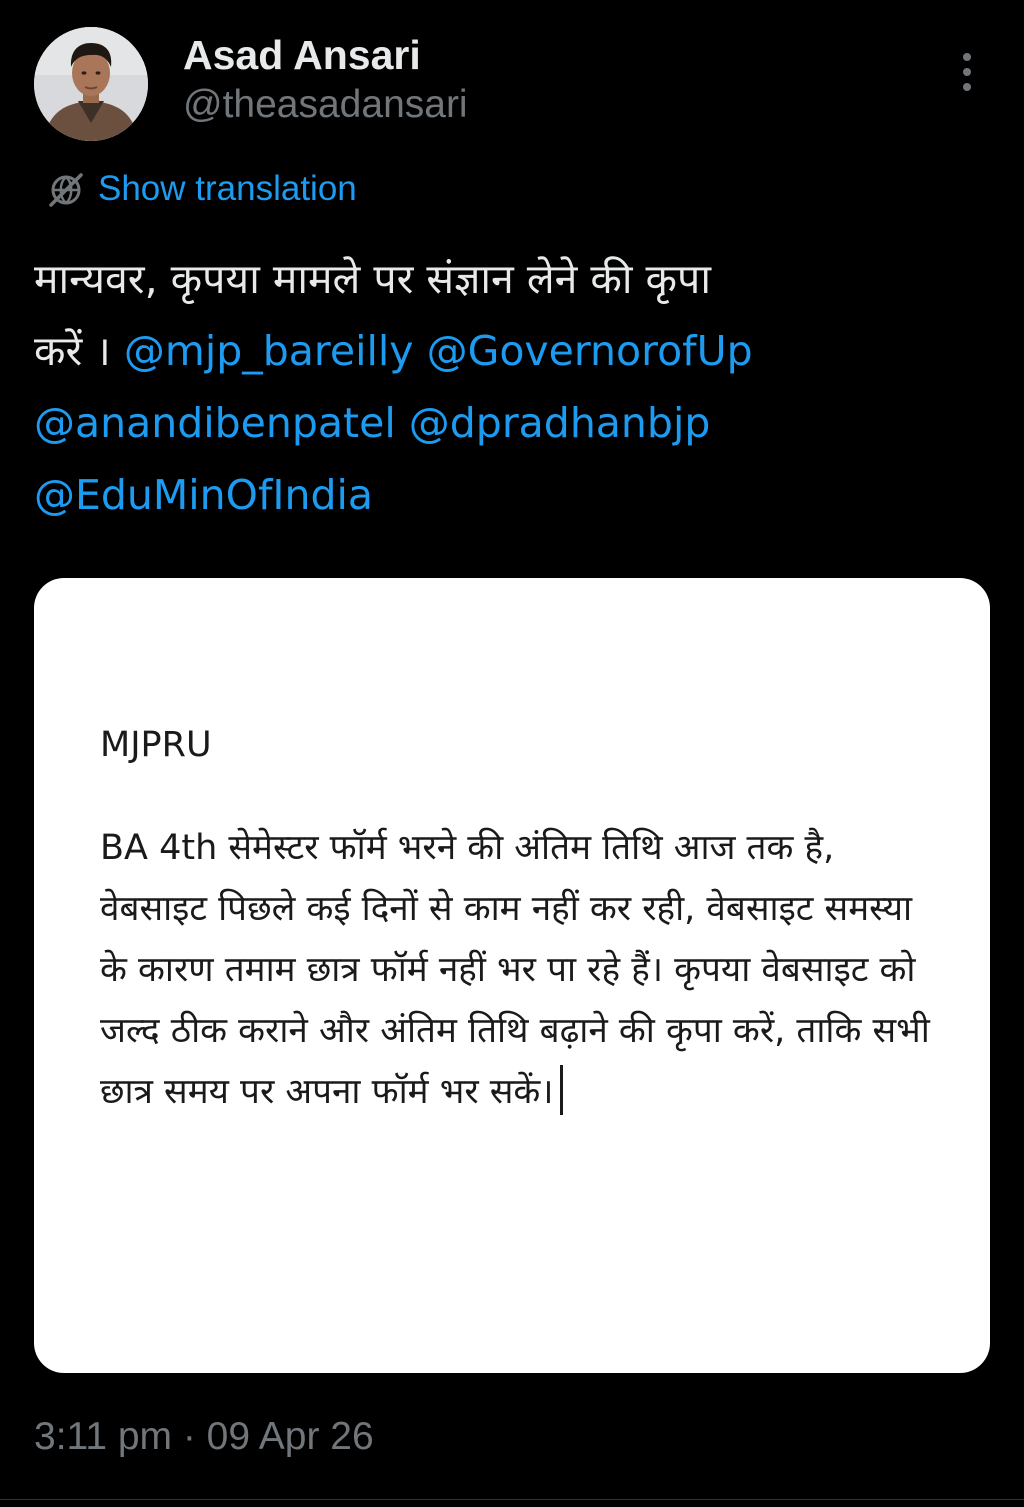  Describe the element at coordinates (72, 351) in the screenshot. I see `tweet-text-line2: करें ।` at that location.